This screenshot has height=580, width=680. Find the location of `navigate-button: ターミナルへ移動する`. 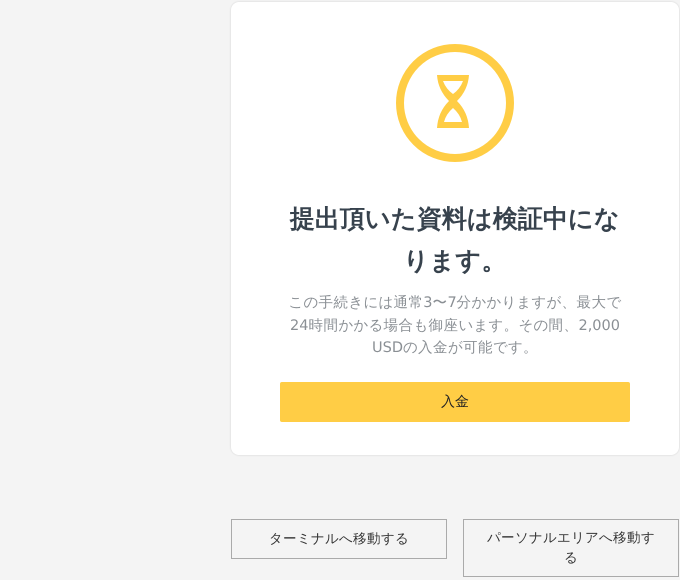

navigate-button: ターミナルへ移動する is located at coordinates (339, 539).